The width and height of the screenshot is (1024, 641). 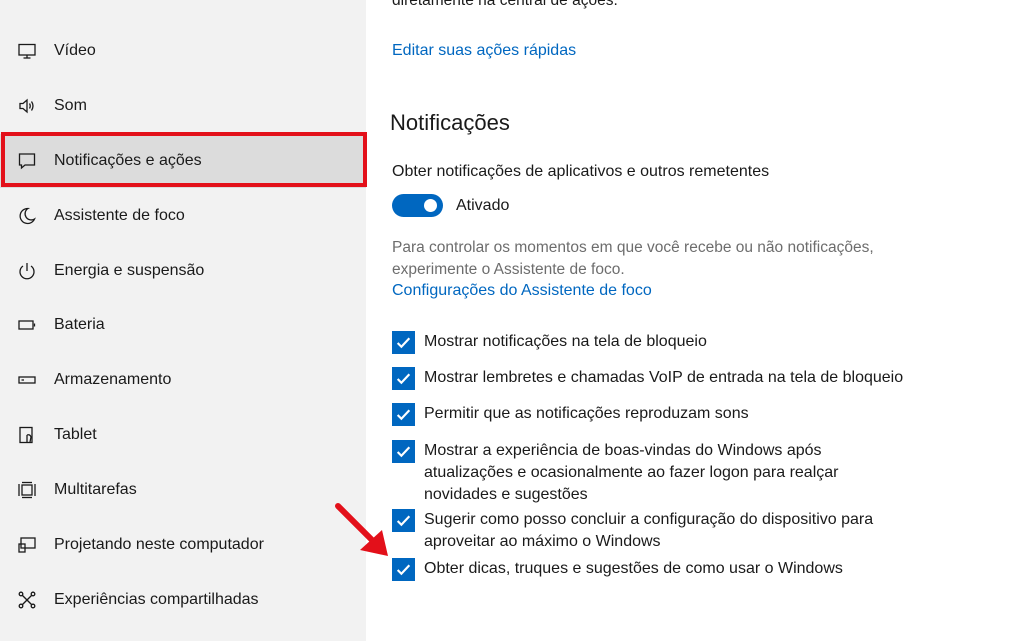 What do you see at coordinates (505, 4) in the screenshot?
I see `quick-actions-description: diretamente na central de ações.` at bounding box center [505, 4].